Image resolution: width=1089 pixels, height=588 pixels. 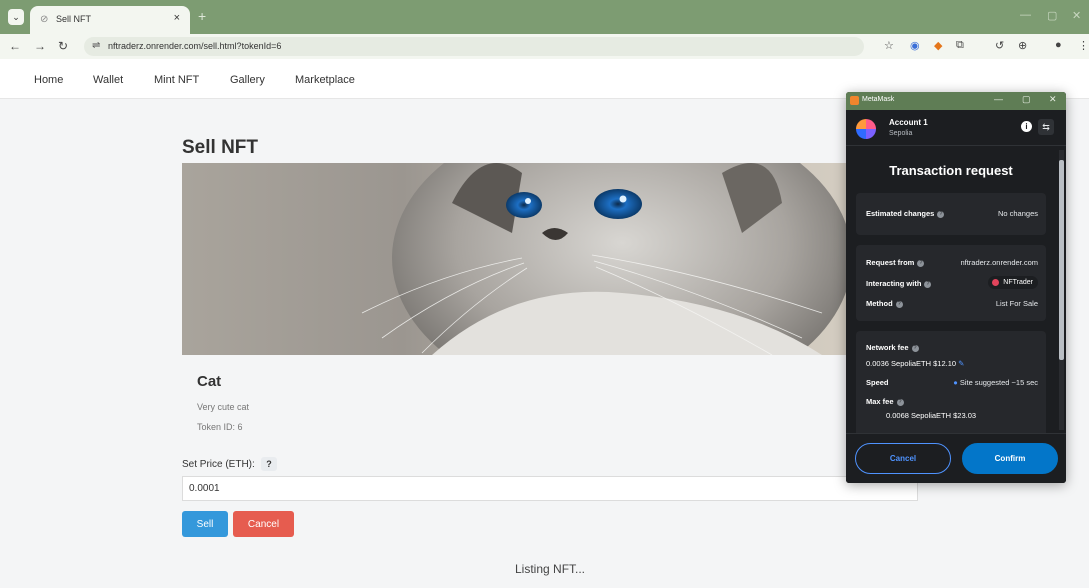 I want to click on globe-icon: ●, so click(x=955, y=382).